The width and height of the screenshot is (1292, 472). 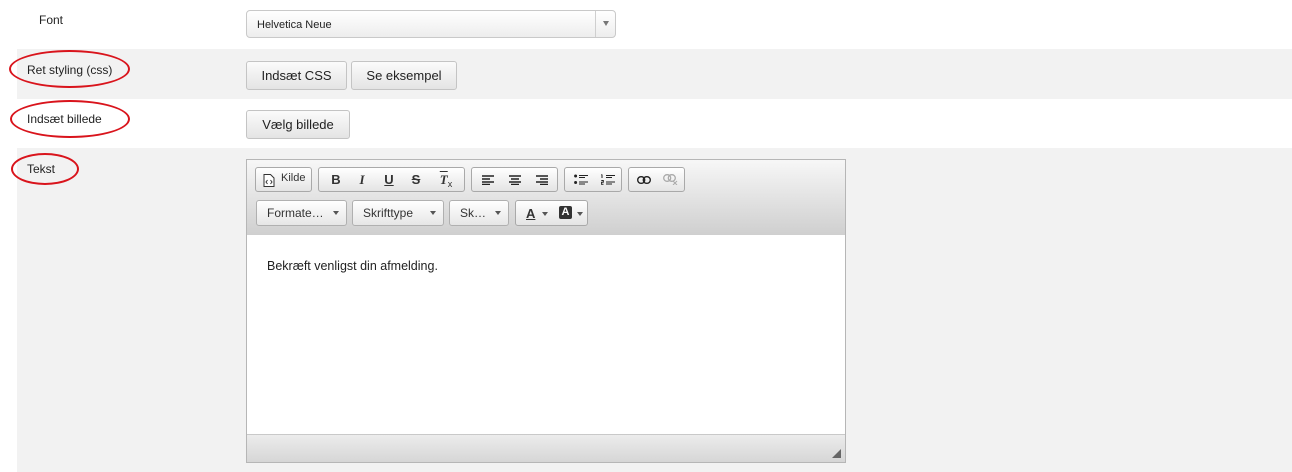 What do you see at coordinates (551, 213) in the screenshot?
I see `color-group: A A` at bounding box center [551, 213].